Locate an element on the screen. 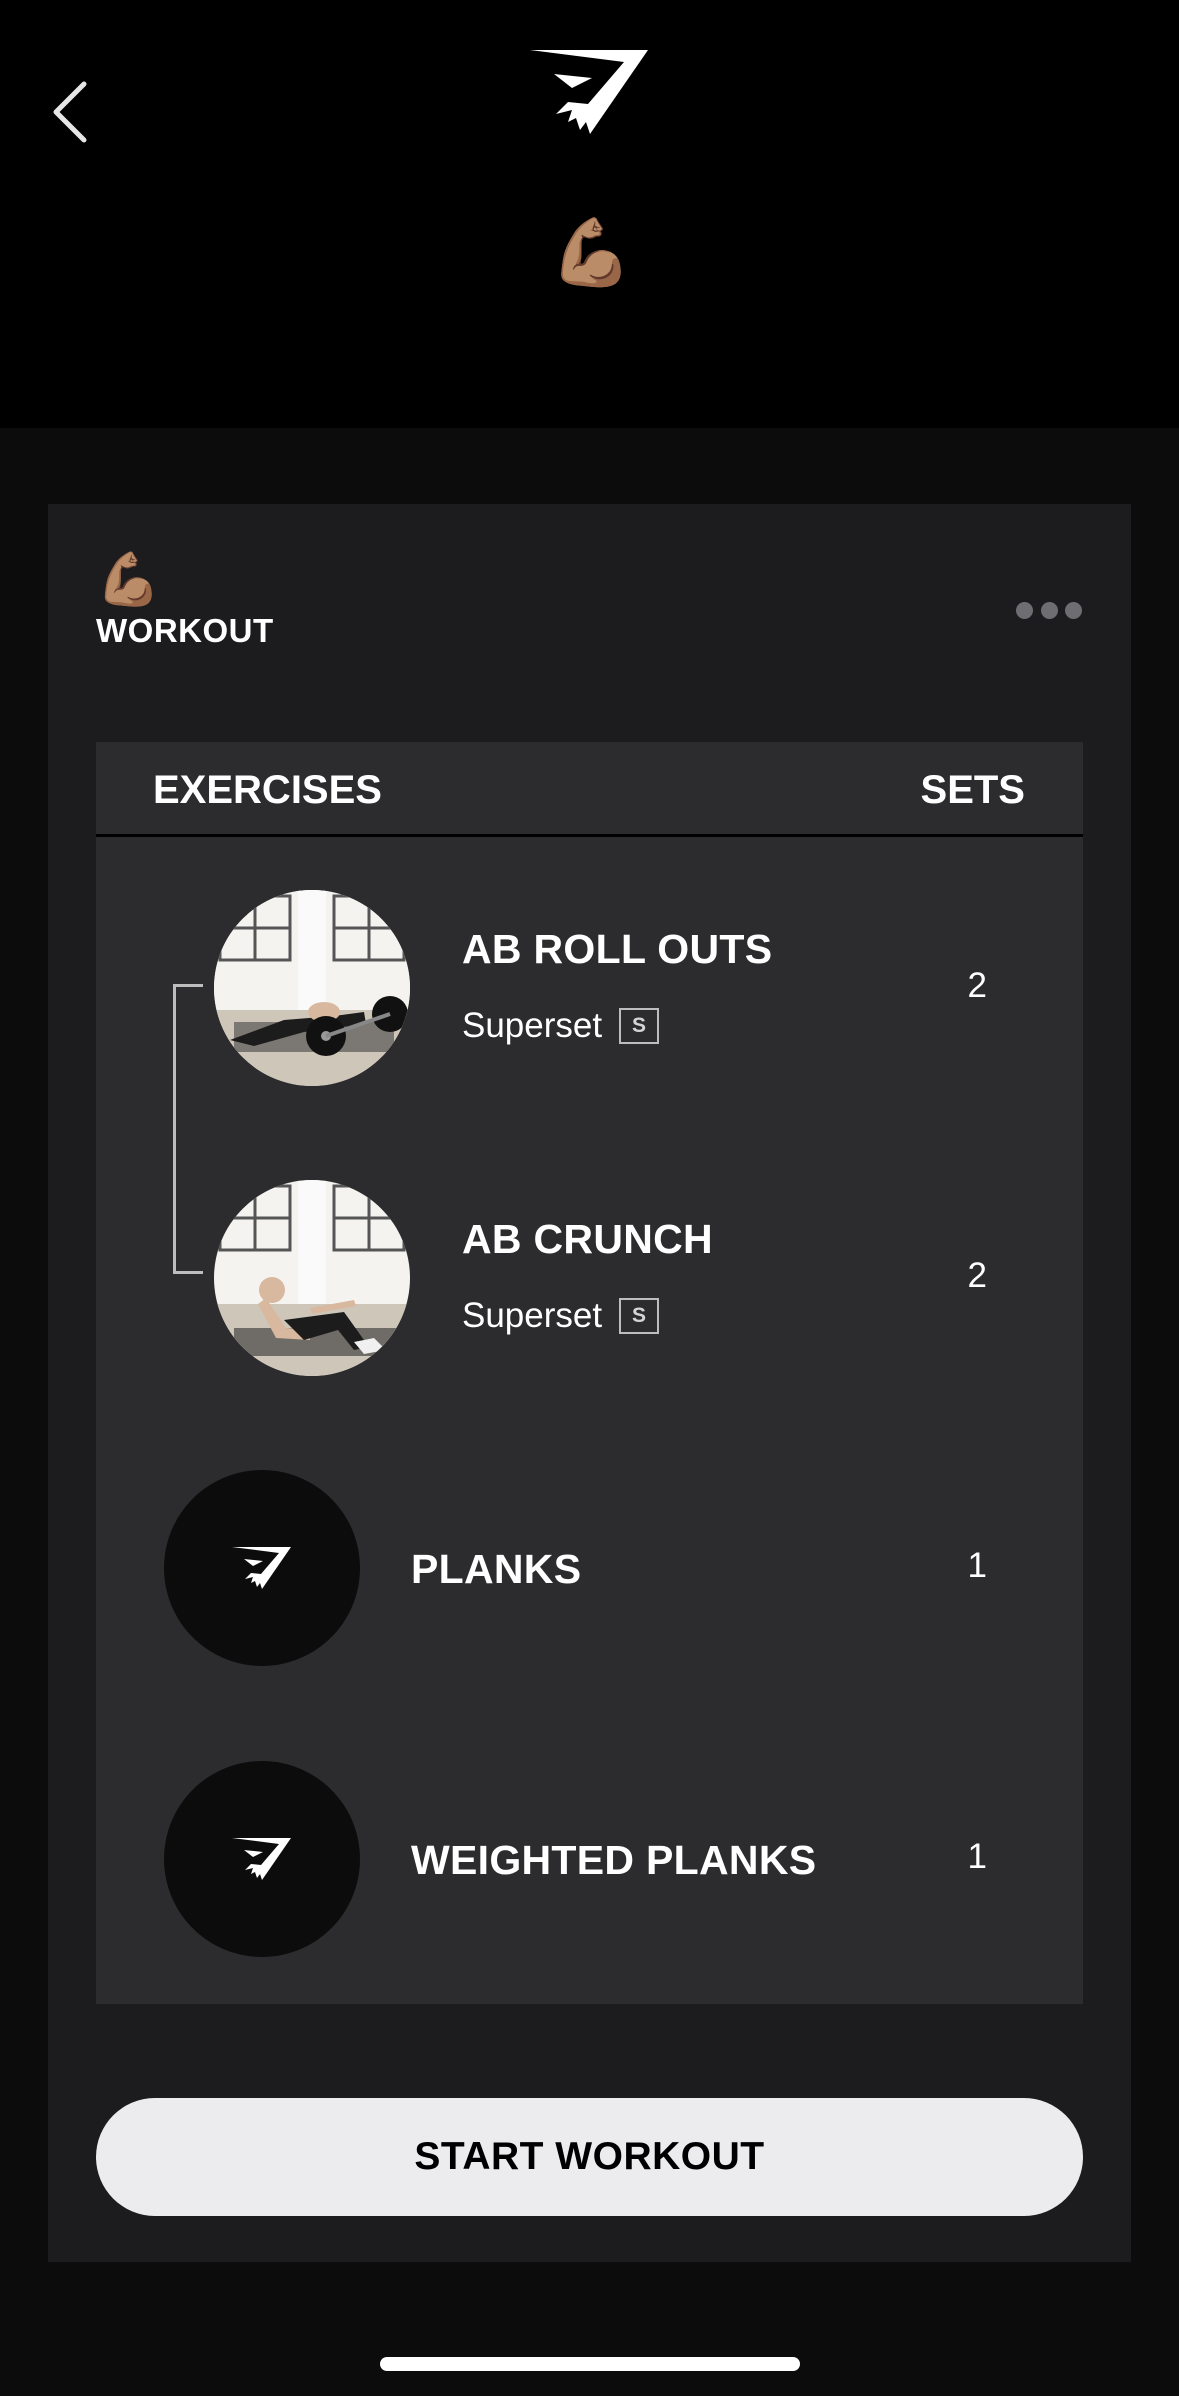  exercise-row: PLANKS 1 is located at coordinates (589, 1568).